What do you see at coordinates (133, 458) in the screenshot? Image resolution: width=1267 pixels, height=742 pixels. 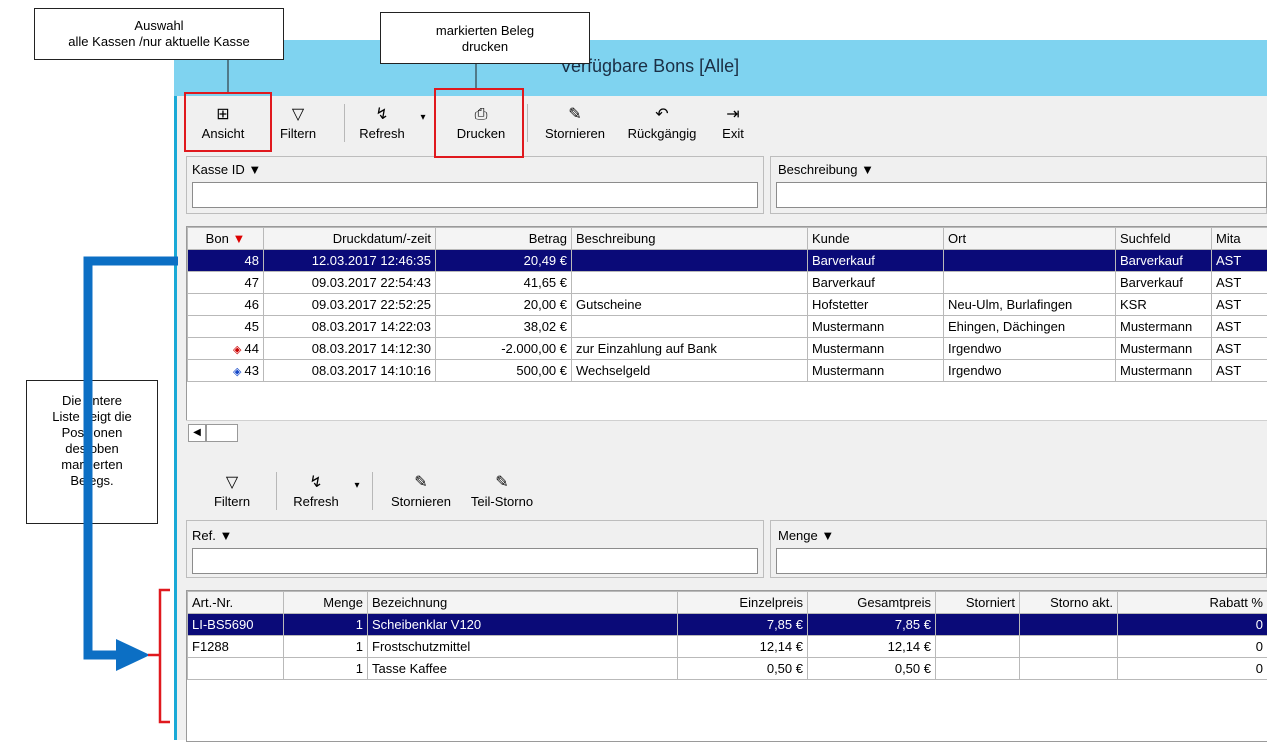 I see `blue-arrow-connector` at bounding box center [133, 458].